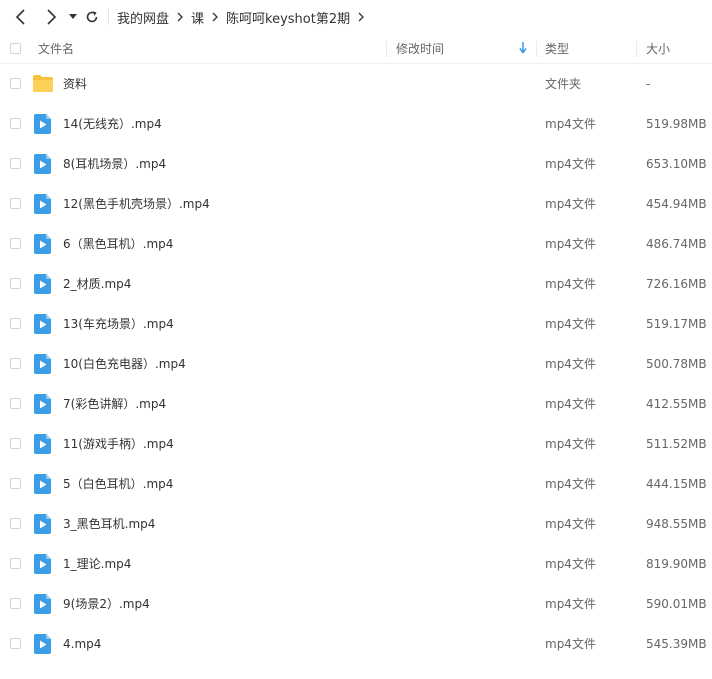 The image size is (712, 679). What do you see at coordinates (356, 484) in the screenshot?
I see `file-row: 5（白色耳机）.mp4 mp4文件 444.15MB` at bounding box center [356, 484].